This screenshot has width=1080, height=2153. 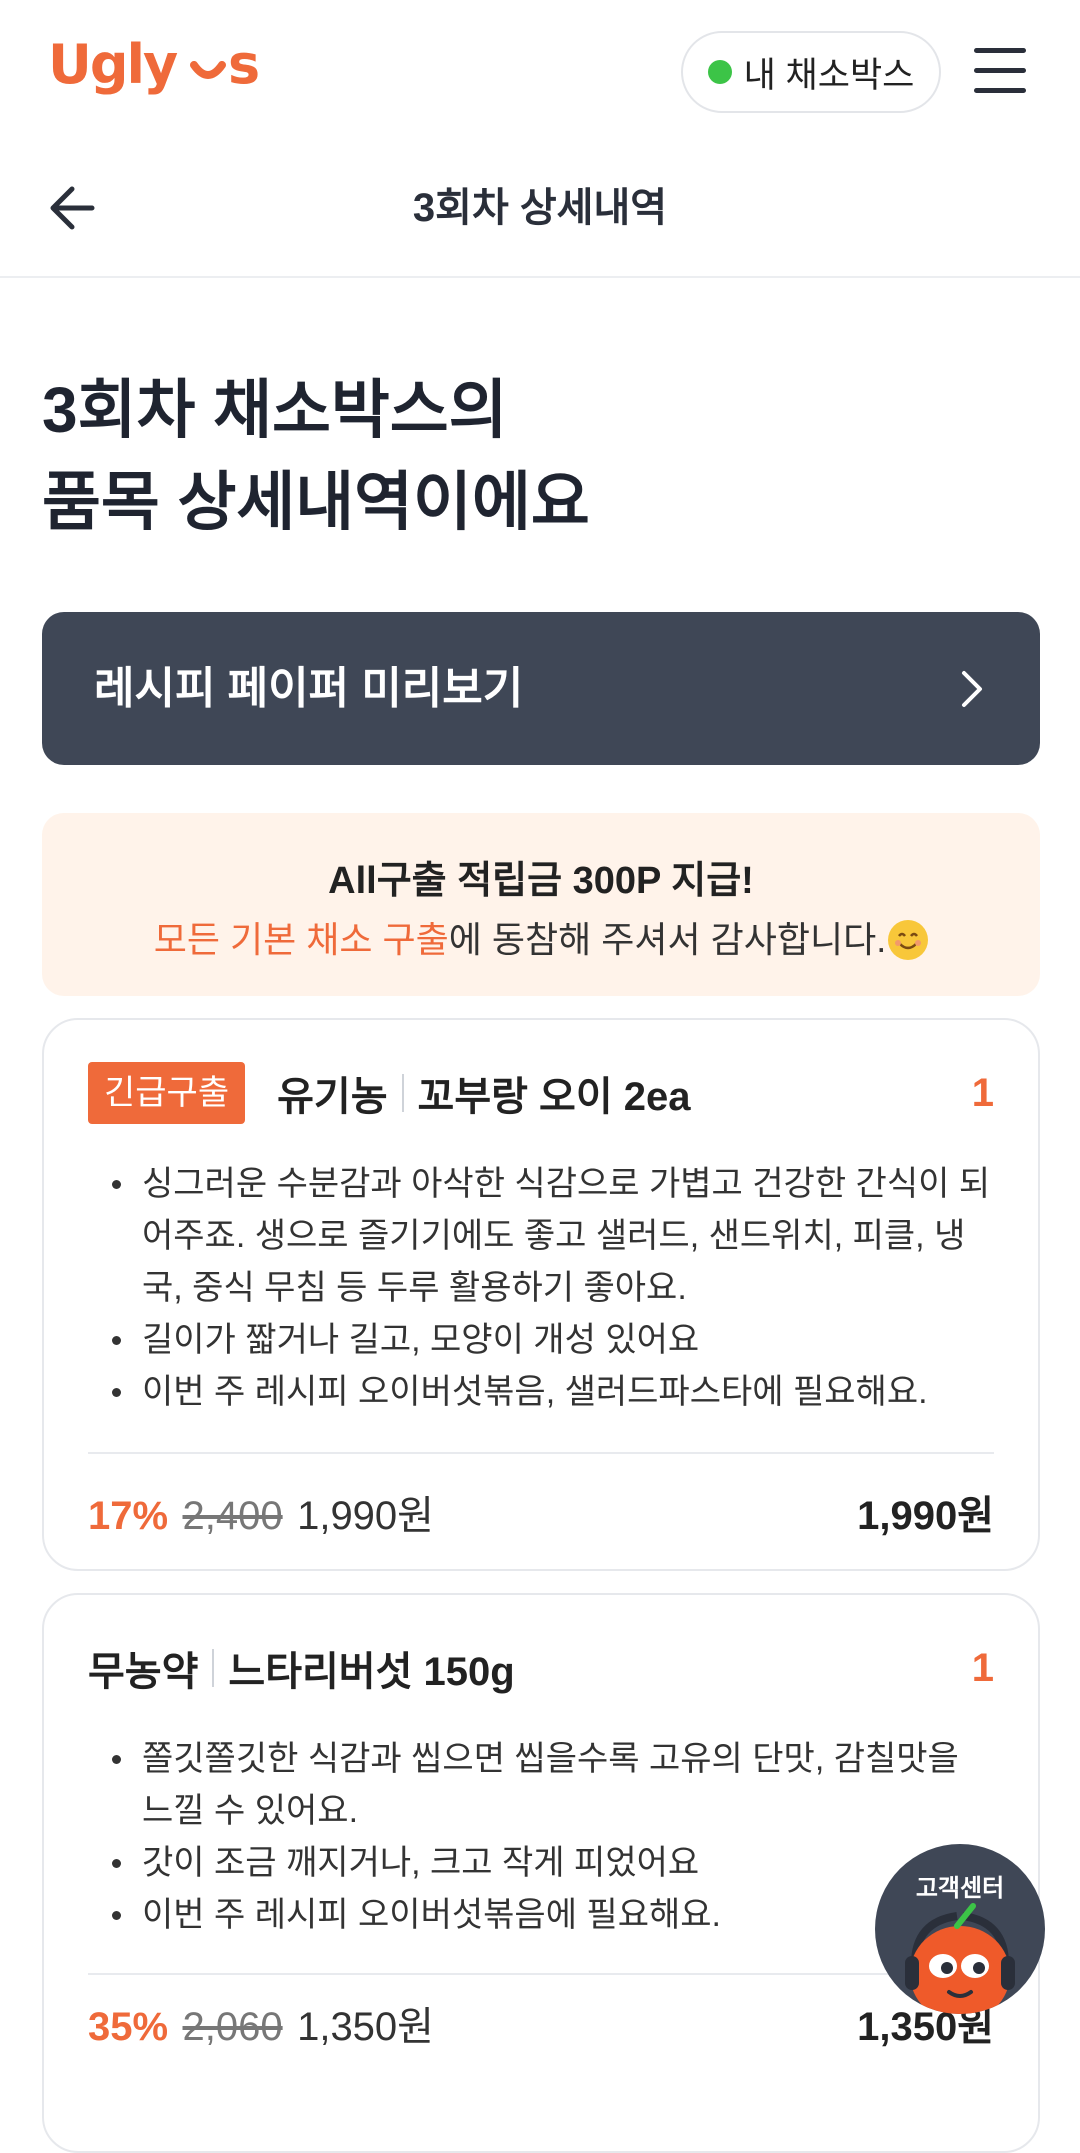 I want to click on description-item: 길이가 짧거나 길고, 모양이 개성 있어요, so click(x=541, y=1340).